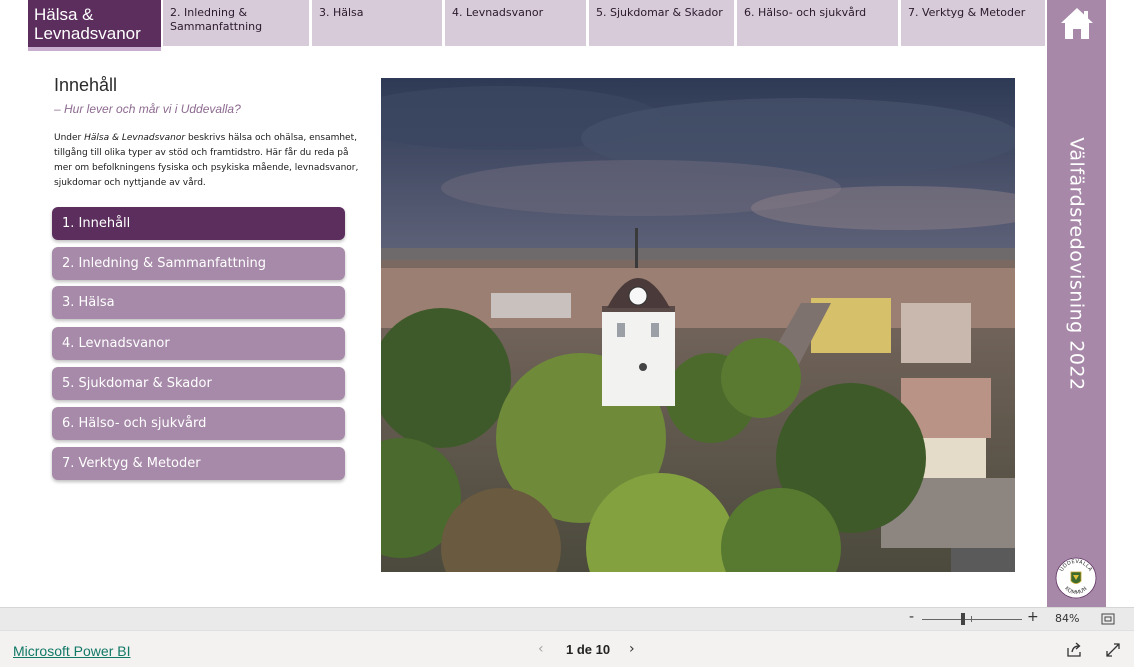 The width and height of the screenshot is (1134, 667). What do you see at coordinates (911, 617) in the screenshot?
I see `zoom-out-button: -` at bounding box center [911, 617].